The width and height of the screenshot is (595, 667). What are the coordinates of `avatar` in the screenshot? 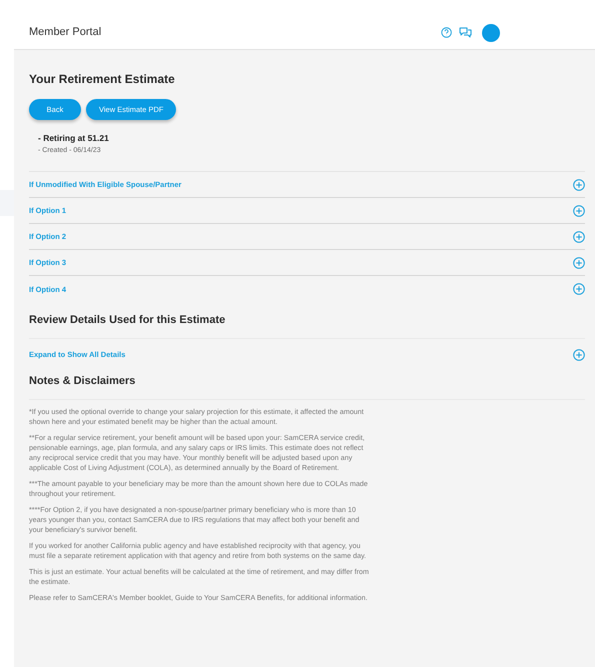 It's located at (491, 33).